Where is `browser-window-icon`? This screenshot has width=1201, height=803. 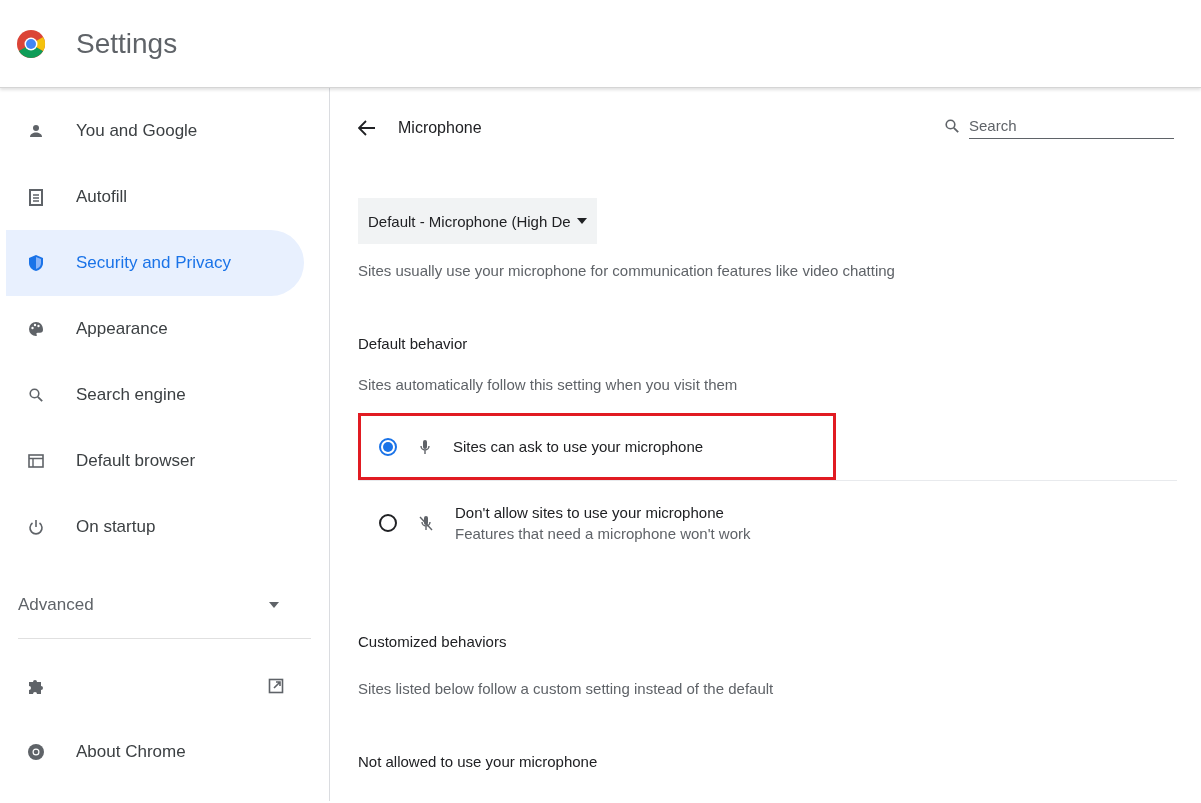
browser-window-icon is located at coordinates (36, 461).